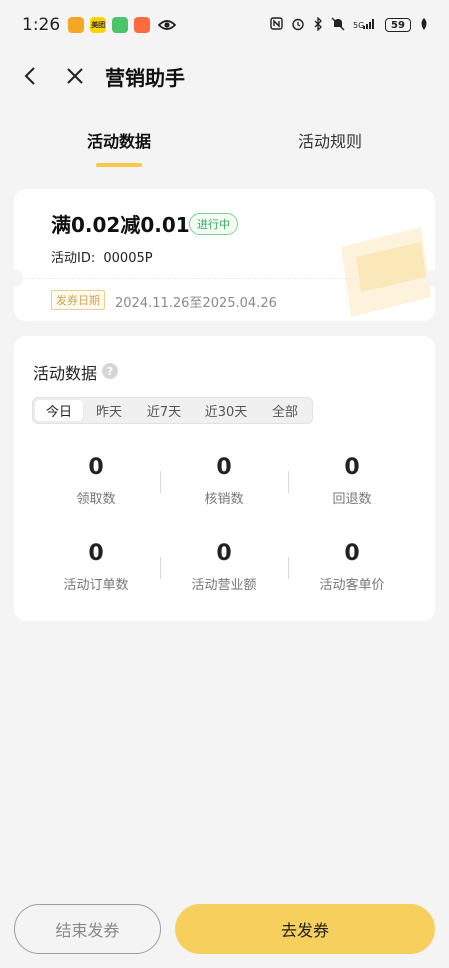 This screenshot has width=449, height=968. What do you see at coordinates (142, 25) in the screenshot?
I see `game-app-icon` at bounding box center [142, 25].